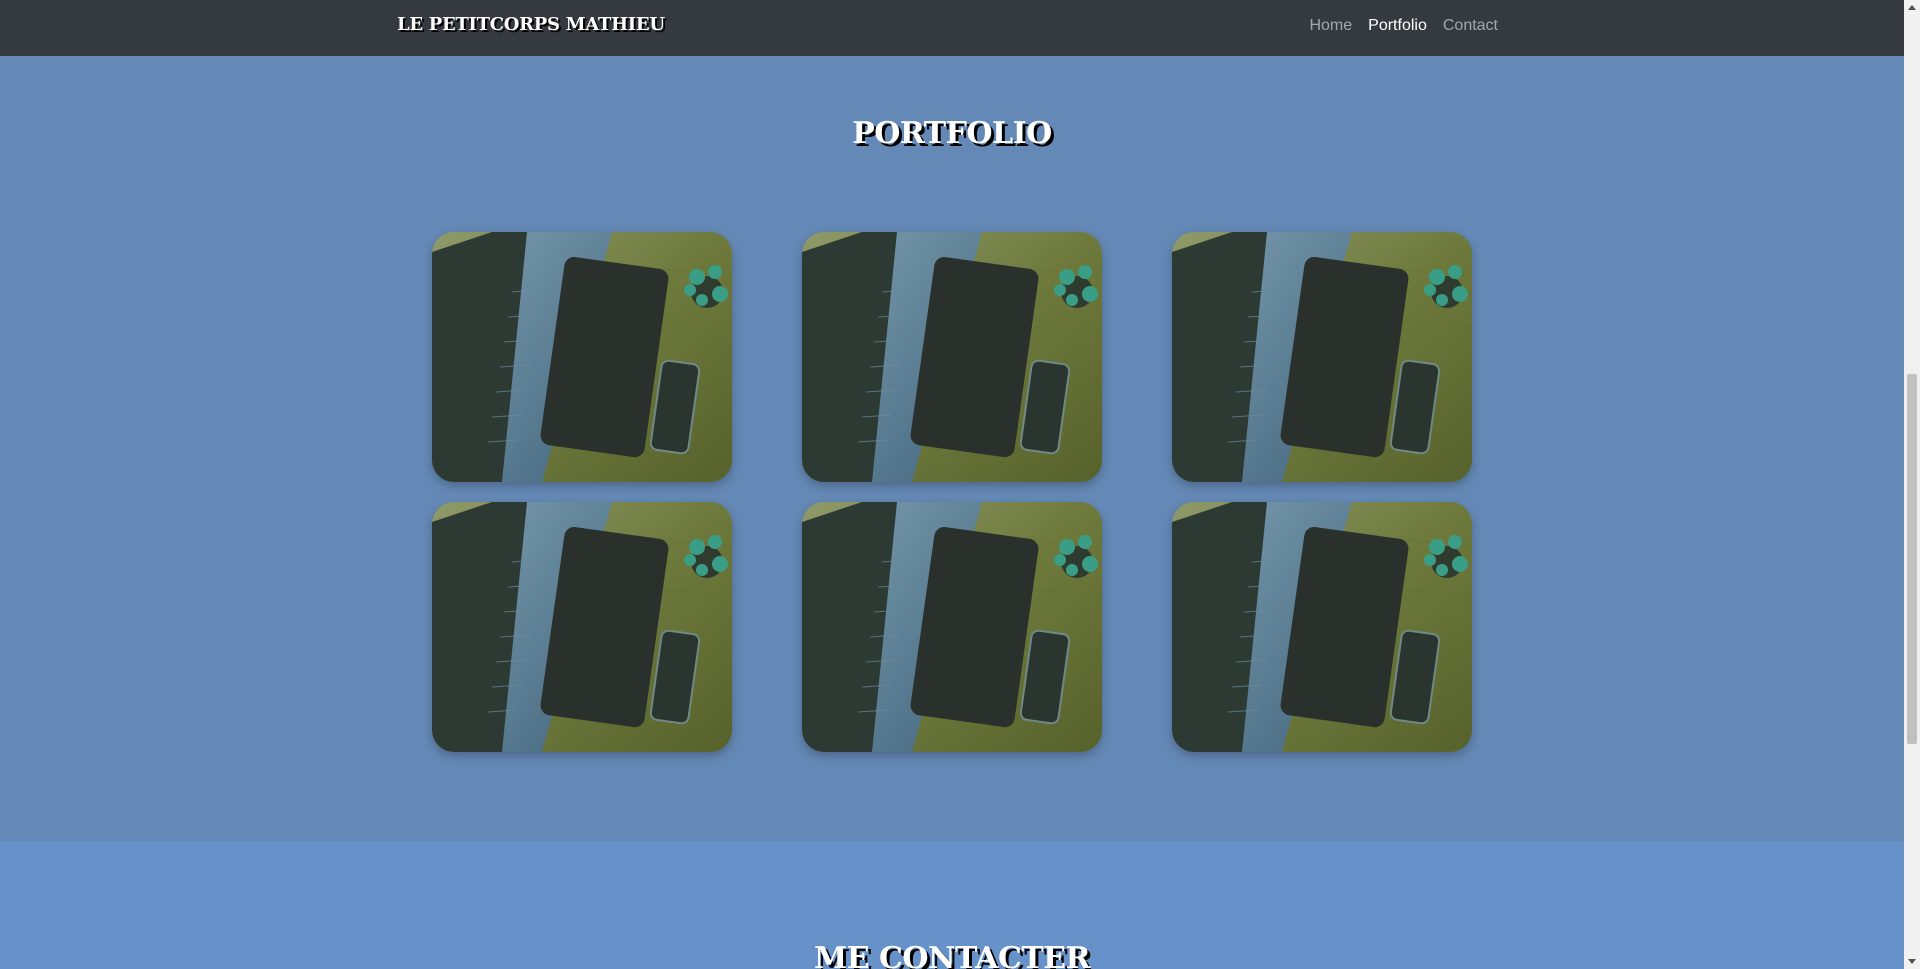 This screenshot has height=969, width=1920. Describe the element at coordinates (952, 955) in the screenshot. I see `contact-title: ME CONTACTER` at that location.